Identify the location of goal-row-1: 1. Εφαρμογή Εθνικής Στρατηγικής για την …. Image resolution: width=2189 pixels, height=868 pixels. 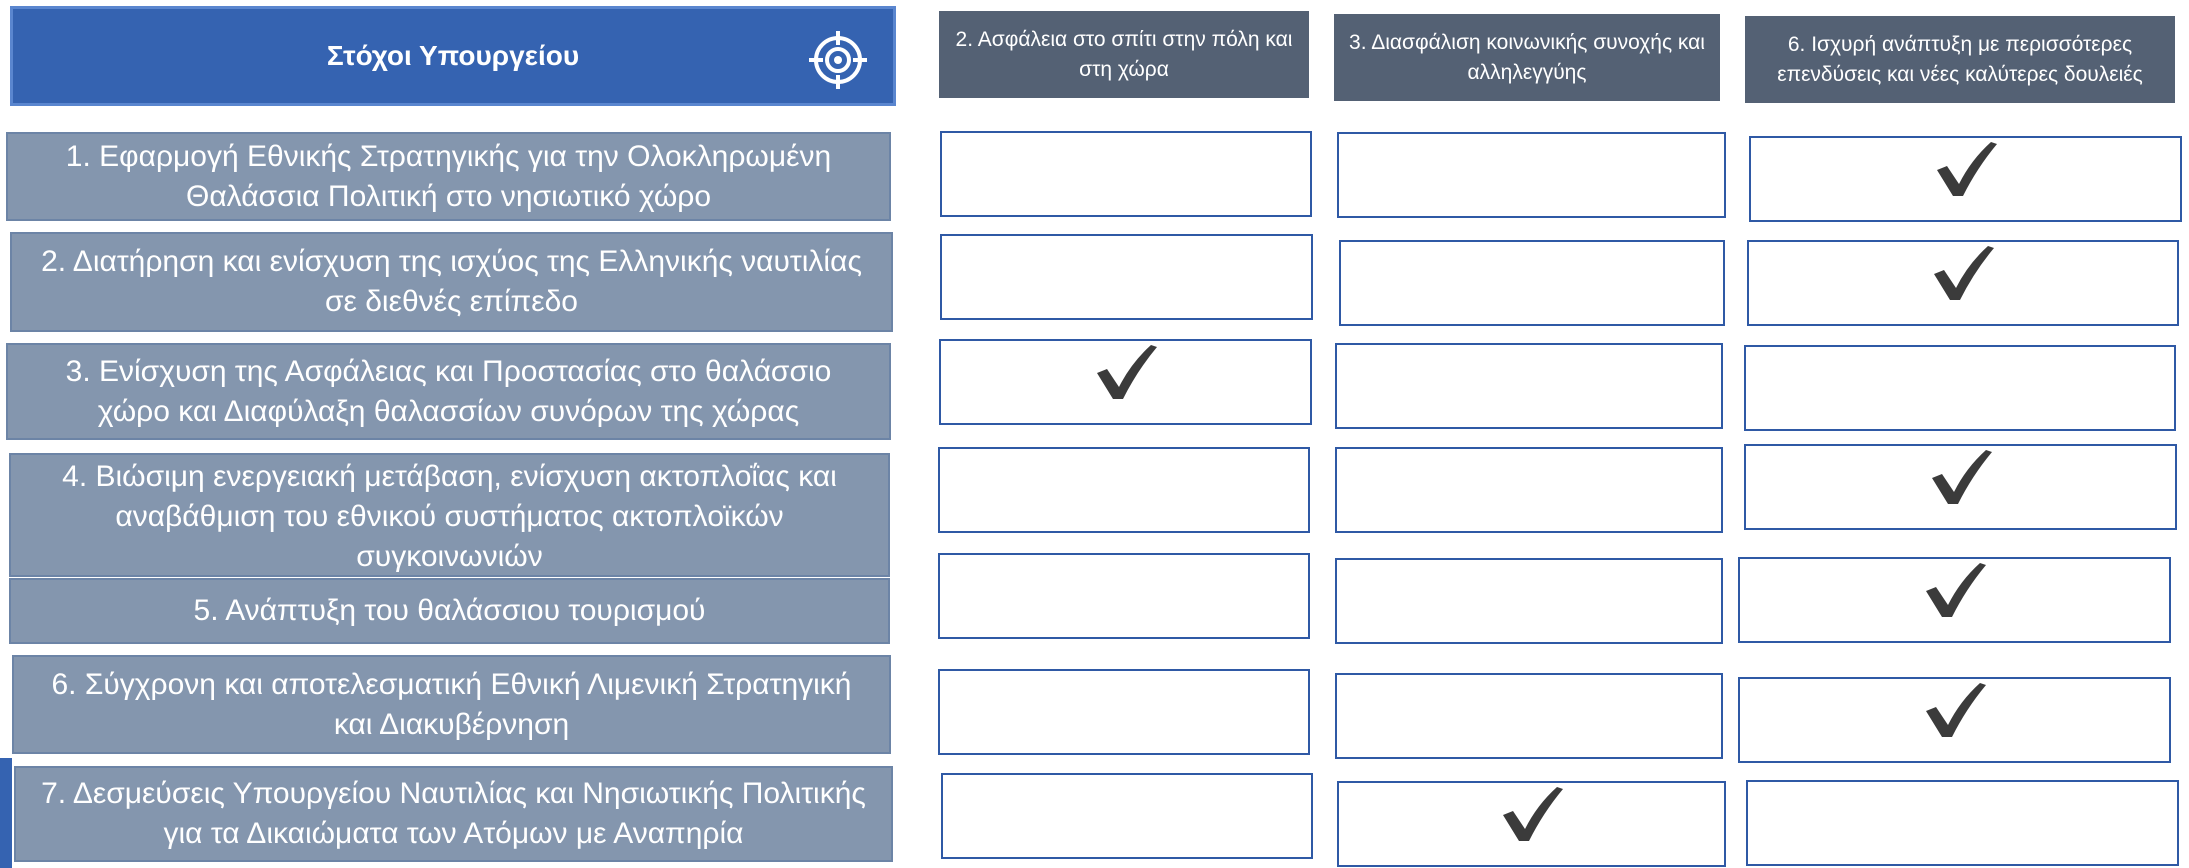
(448, 176).